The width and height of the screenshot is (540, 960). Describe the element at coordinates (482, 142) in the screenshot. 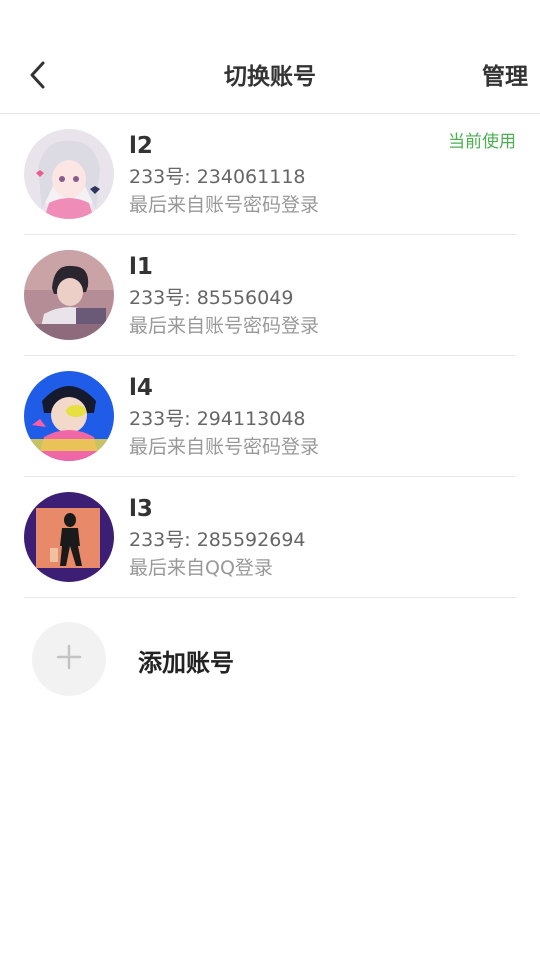

I see `current-account-tag: 当前使用` at that location.